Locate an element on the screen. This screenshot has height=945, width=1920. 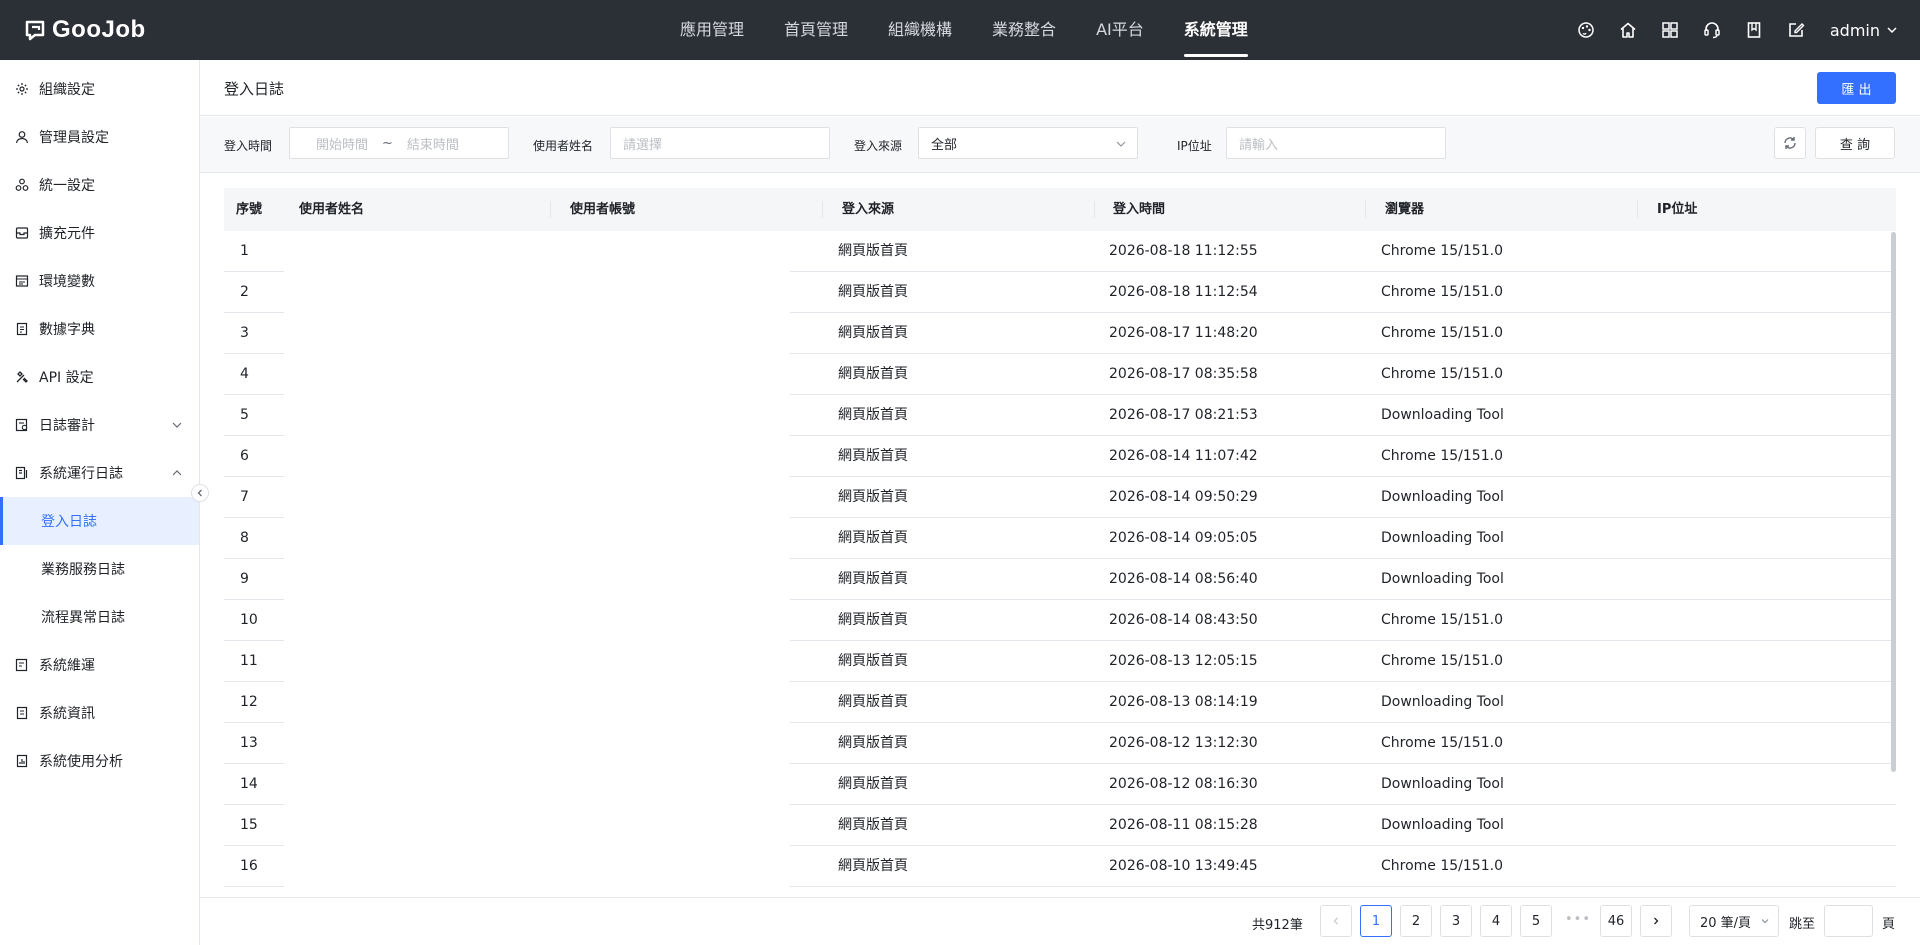
col-header-index: 序號 is located at coordinates (249, 209).